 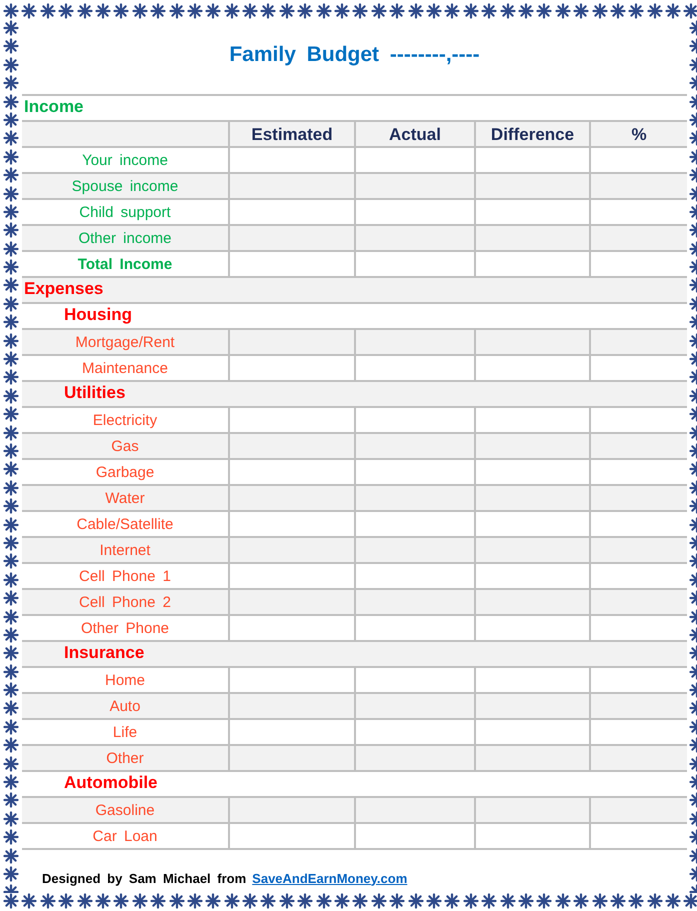 What do you see at coordinates (354, 55) in the screenshot?
I see `page-title: Family Budget --------,----` at bounding box center [354, 55].